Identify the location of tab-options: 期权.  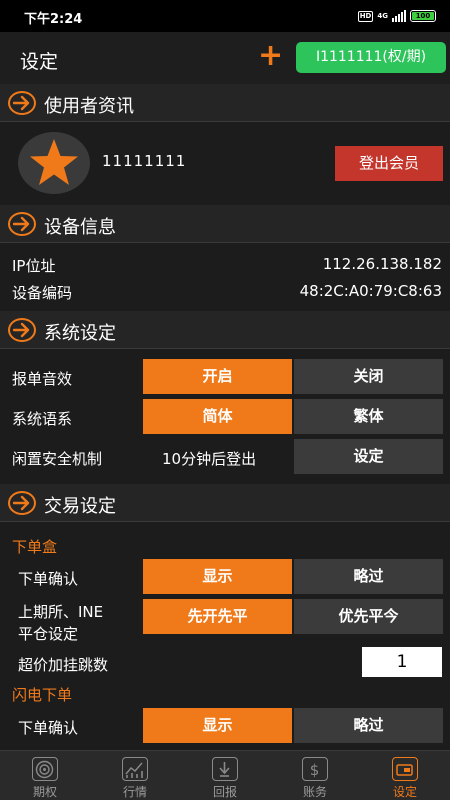
(45, 775).